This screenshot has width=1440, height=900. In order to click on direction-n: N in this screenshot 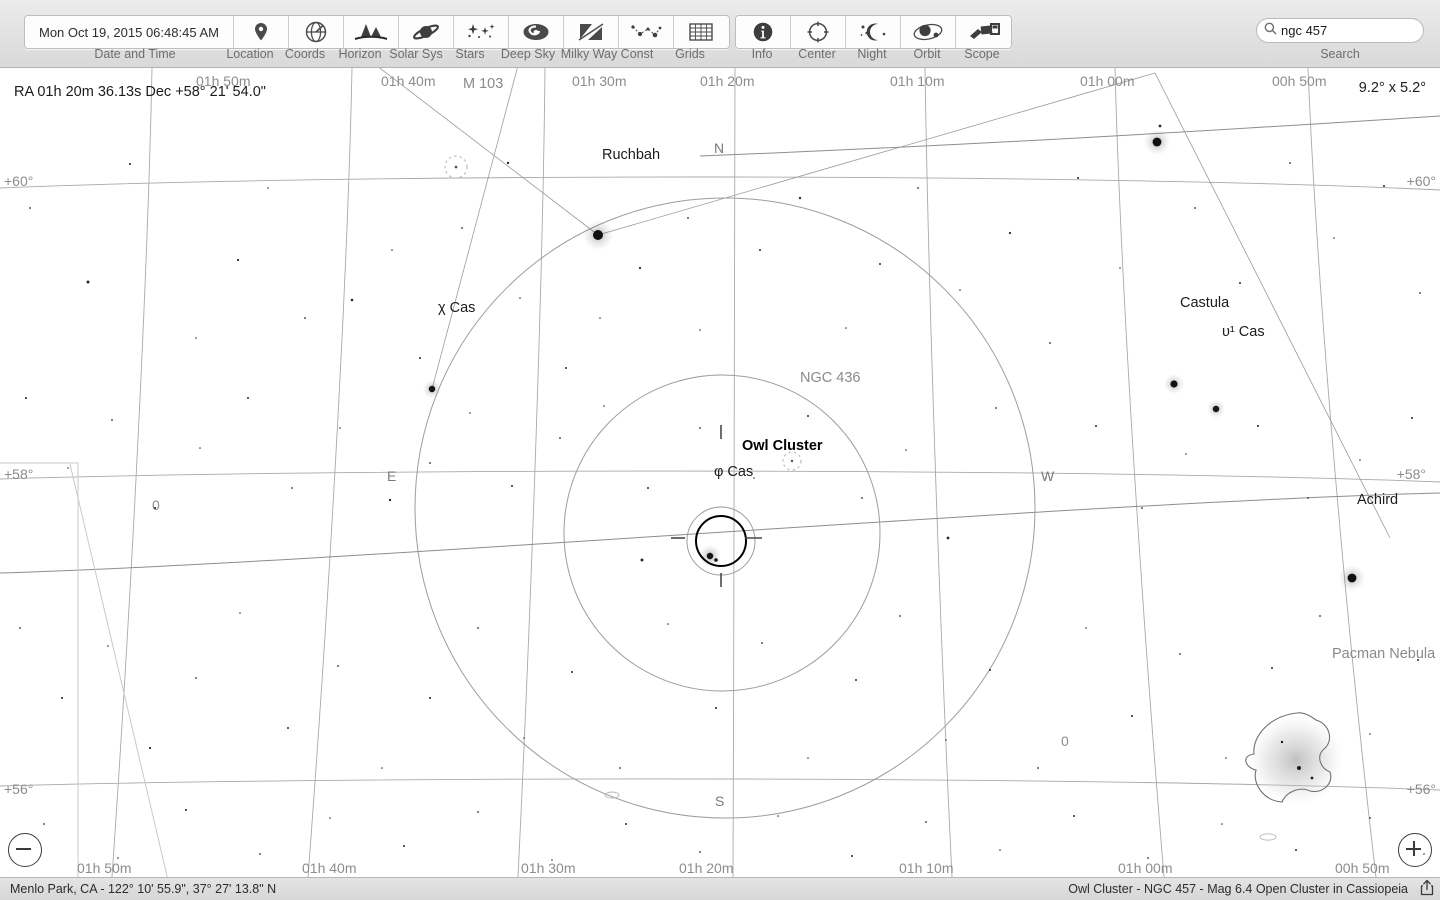, I will do `click(719, 148)`.